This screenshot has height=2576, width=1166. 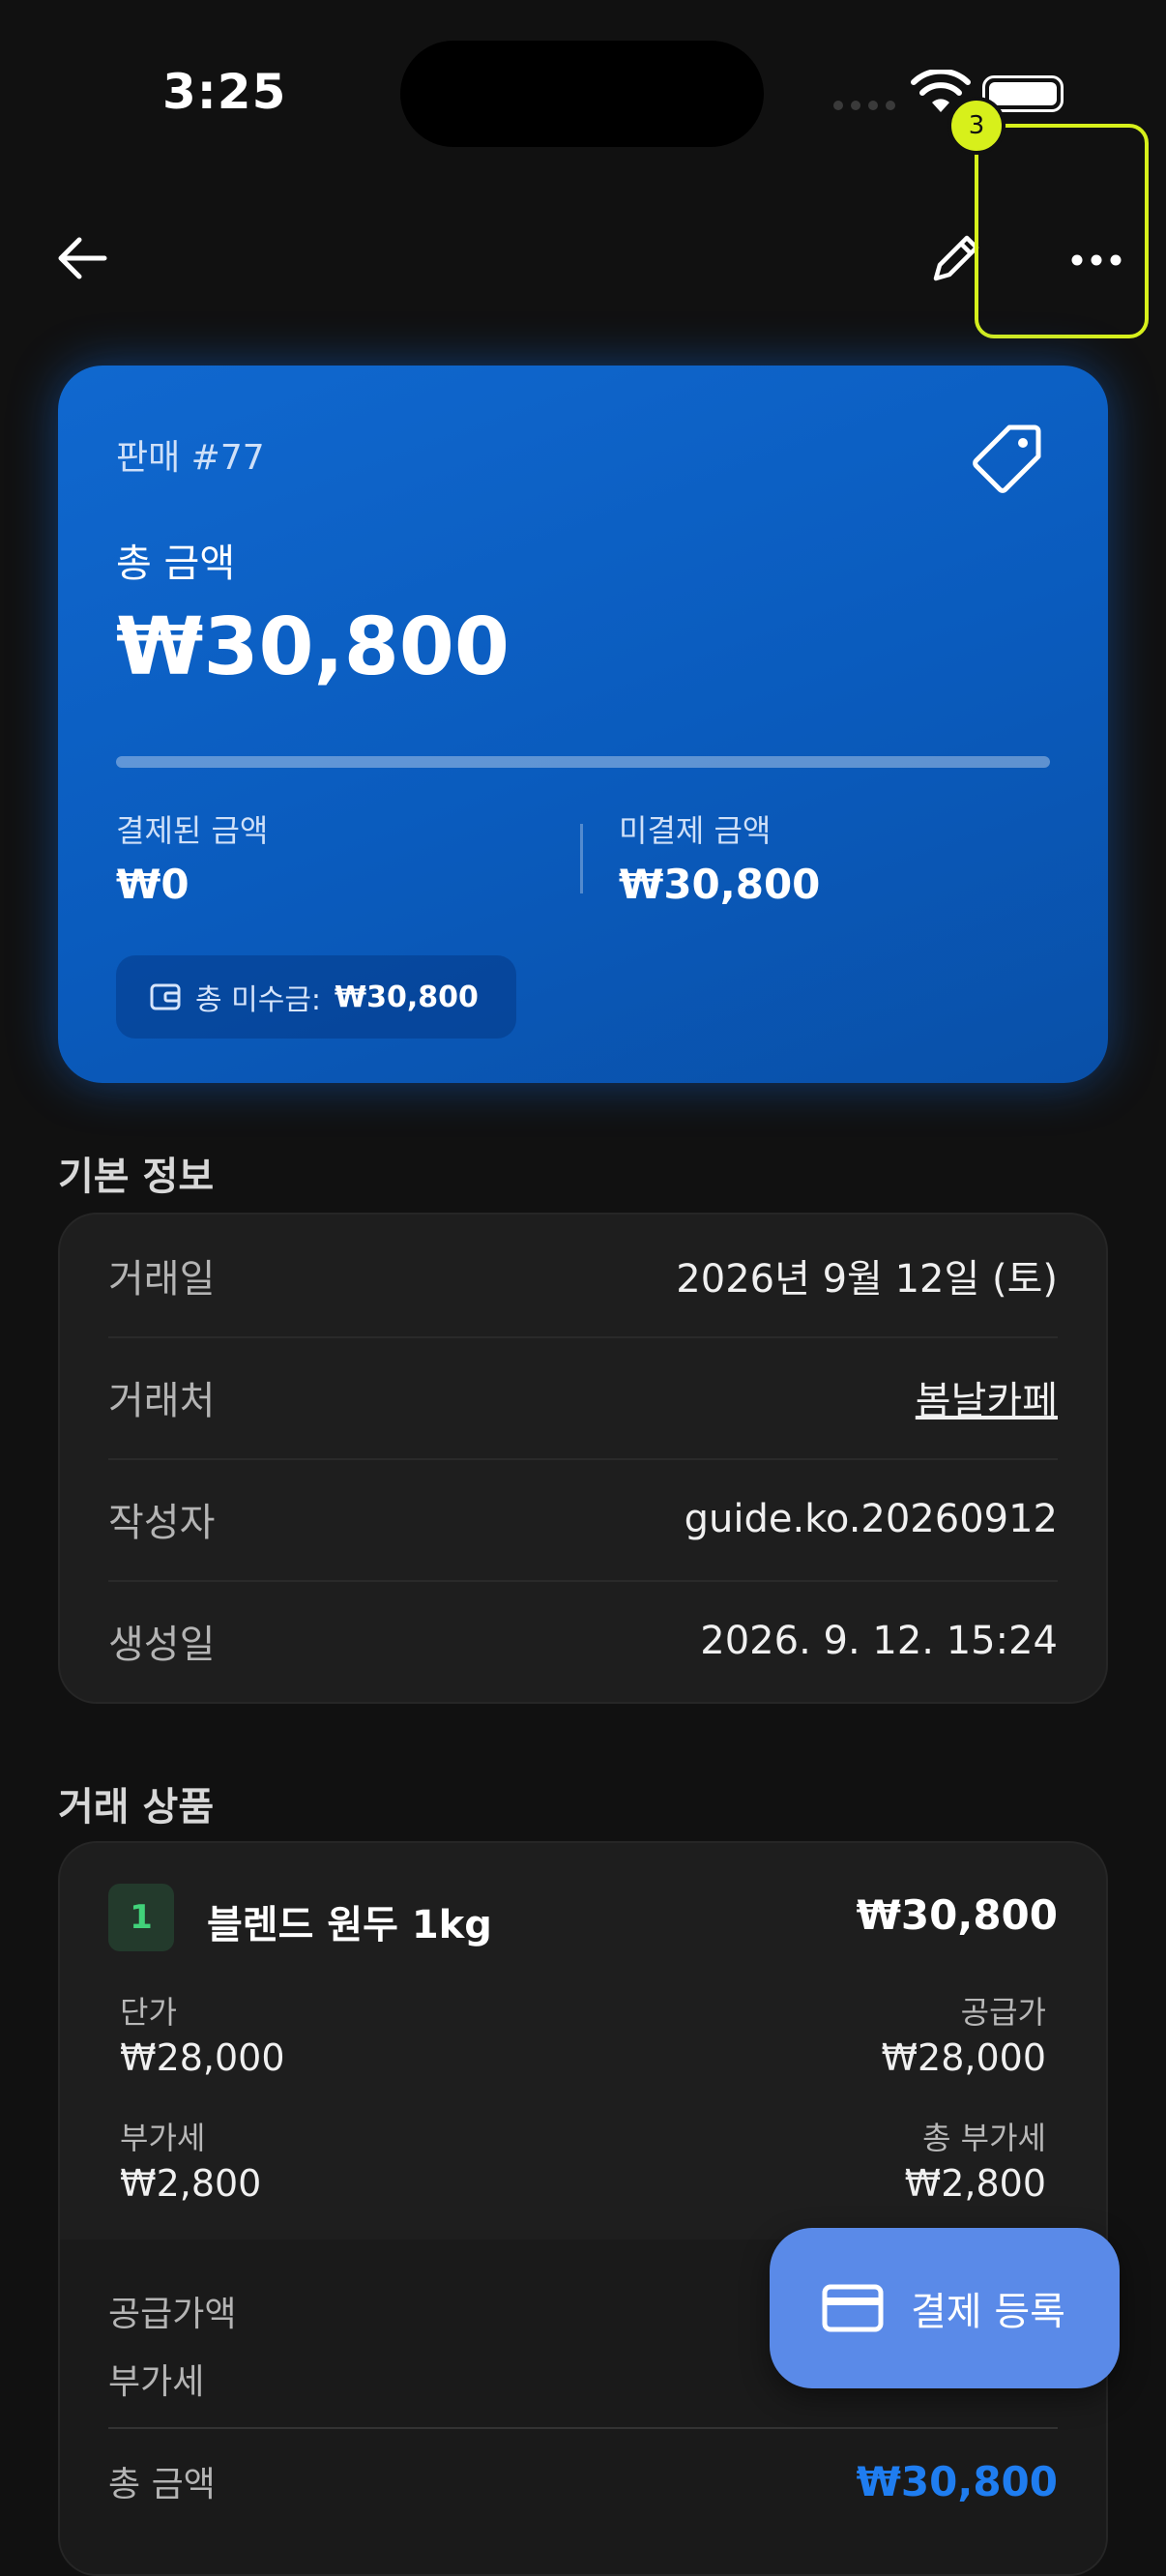 What do you see at coordinates (976, 126) in the screenshot?
I see `annotation-badge: 3` at bounding box center [976, 126].